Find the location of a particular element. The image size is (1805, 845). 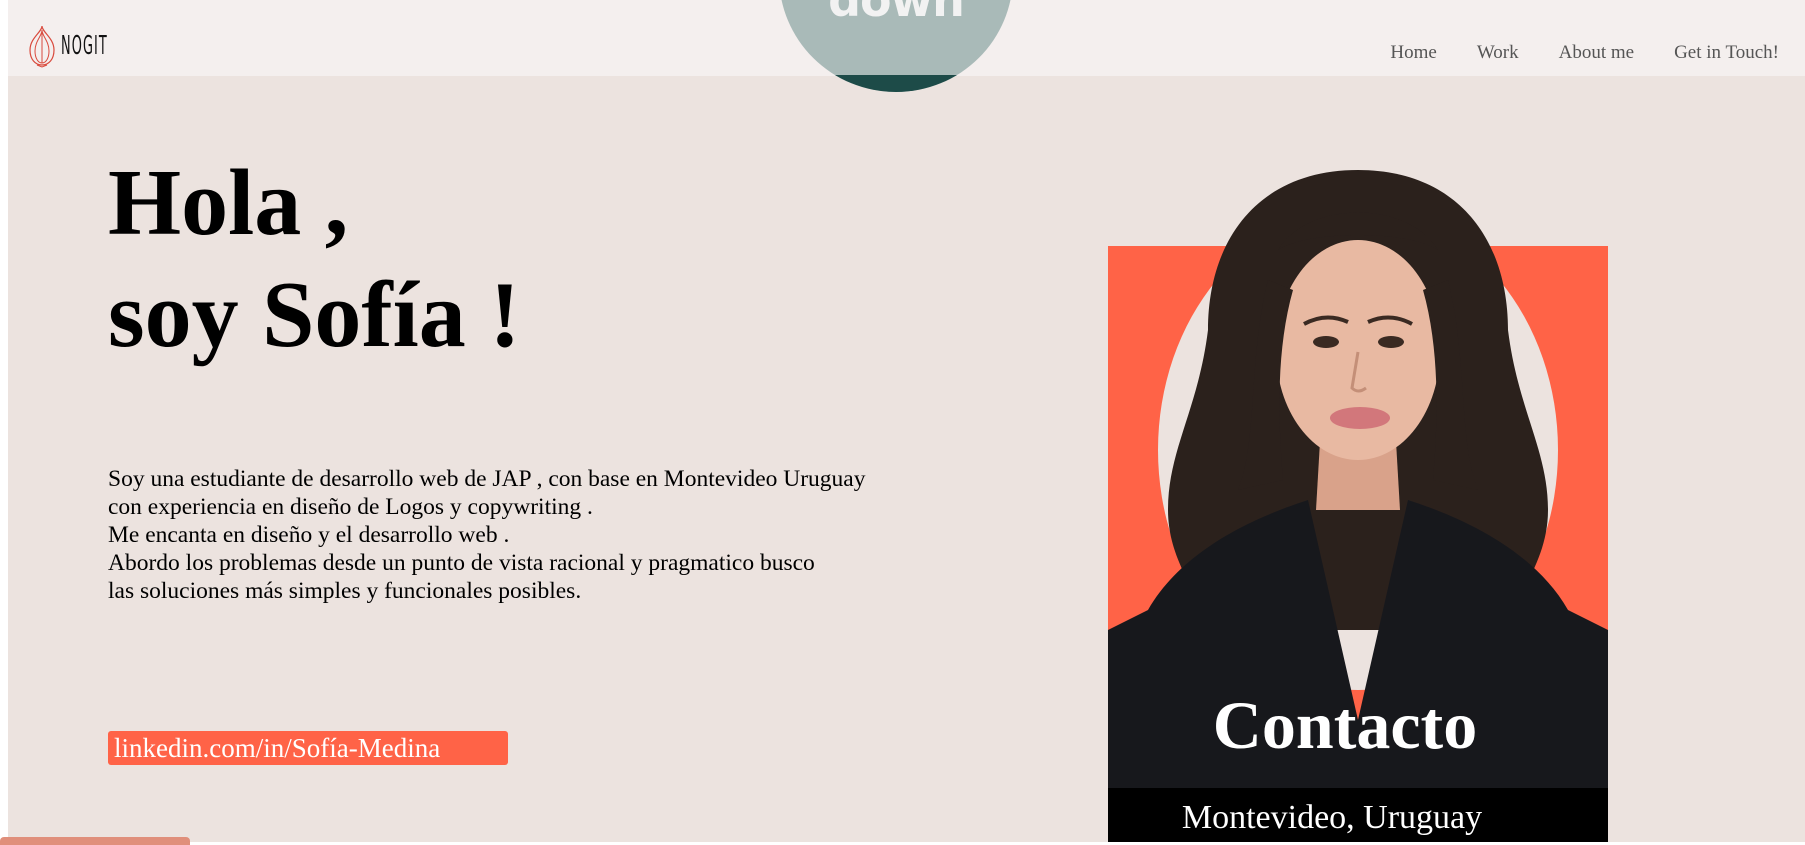

contact-location: Montevideo, Uruguay is located at coordinates (1332, 817).